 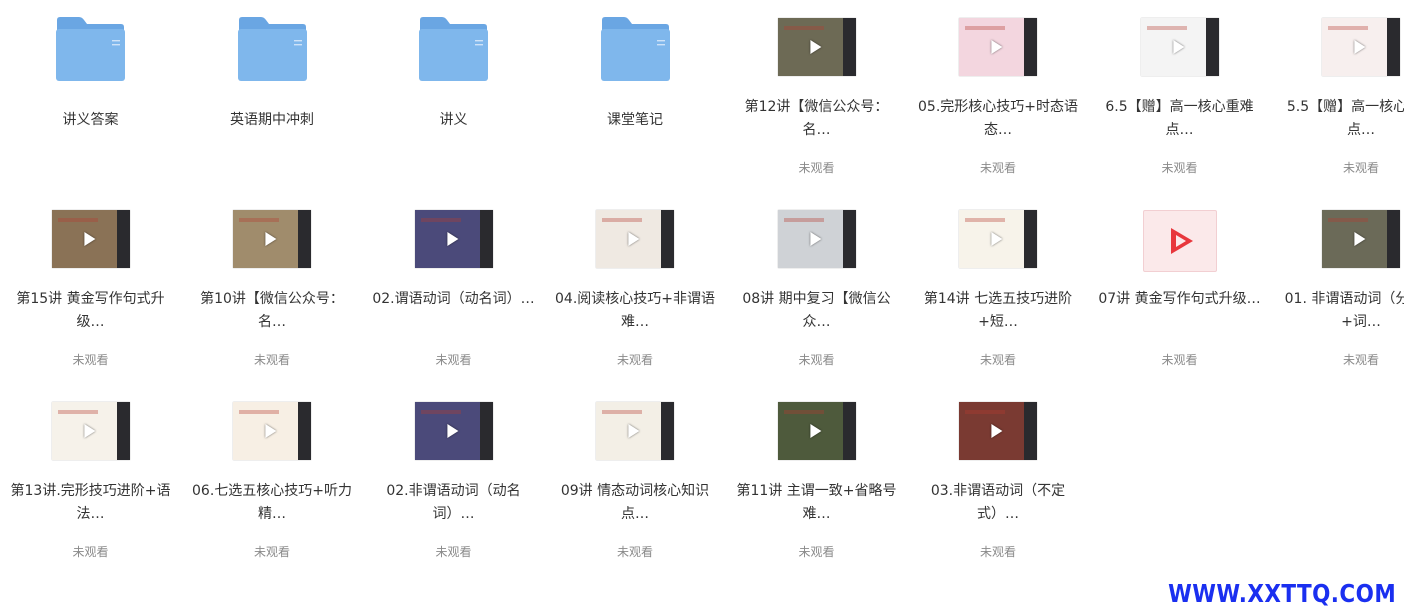 What do you see at coordinates (90, 120) in the screenshot?
I see `item-name: 讲义答案` at bounding box center [90, 120].